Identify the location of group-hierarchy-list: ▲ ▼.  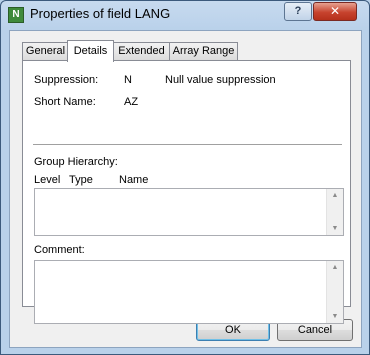
(189, 212).